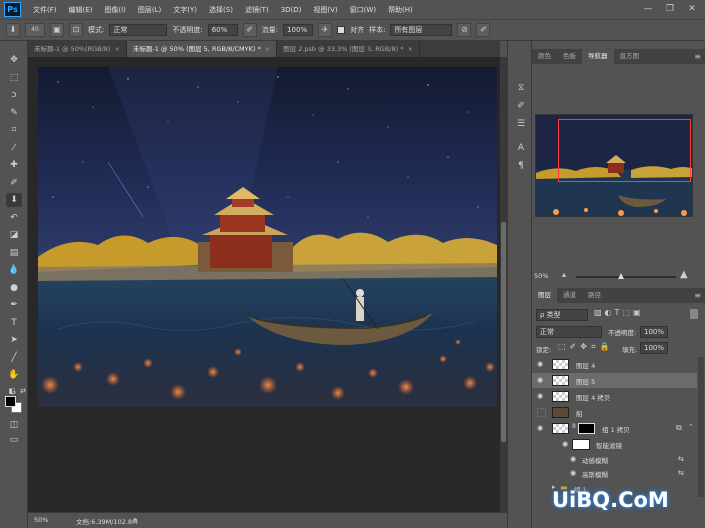 This screenshot has width=705, height=528. I want to click on expand-toggle-icon: ⌃, so click(691, 427).